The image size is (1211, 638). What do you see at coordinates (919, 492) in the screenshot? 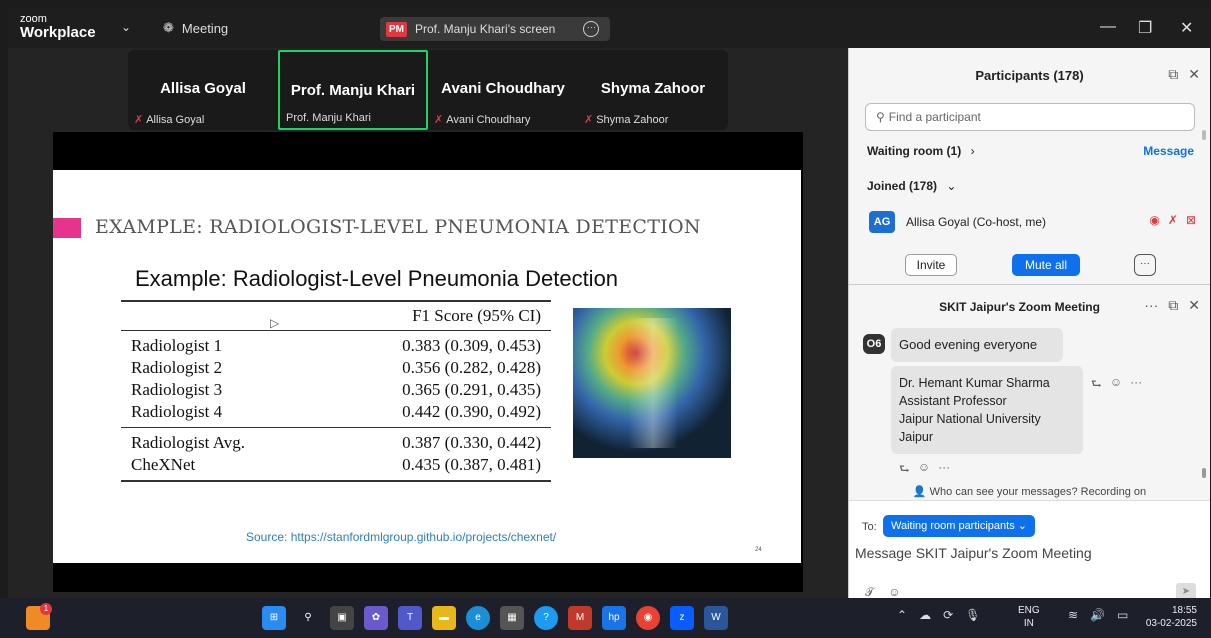
I see `people-icon: 👤` at bounding box center [919, 492].